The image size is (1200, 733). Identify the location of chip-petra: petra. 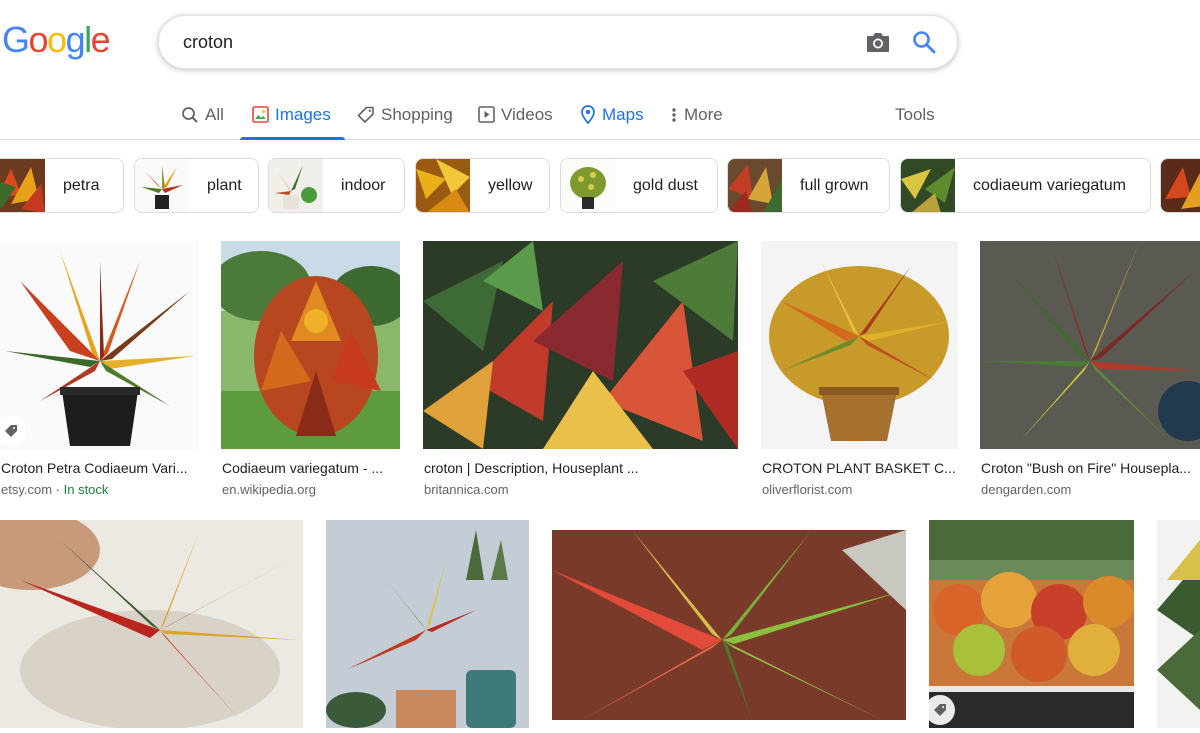
(62, 185).